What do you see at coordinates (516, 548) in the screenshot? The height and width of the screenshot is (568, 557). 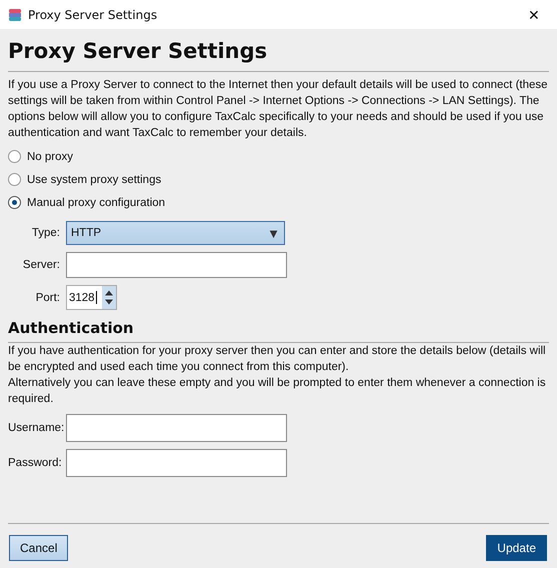 I see `update-button: Update` at bounding box center [516, 548].